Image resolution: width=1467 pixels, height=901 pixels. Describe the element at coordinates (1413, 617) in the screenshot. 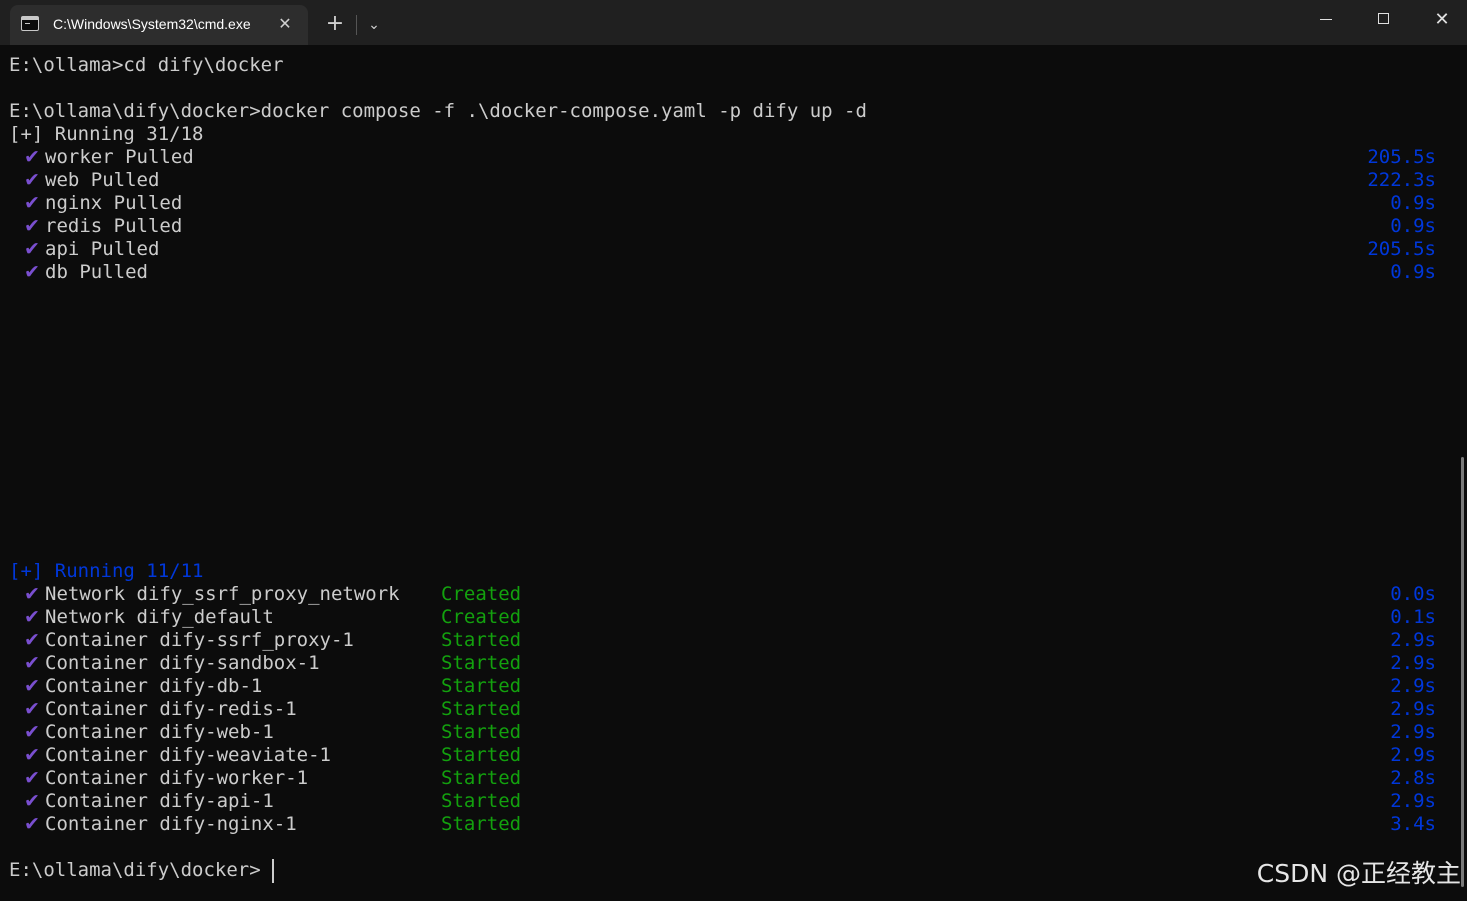

I see `resource-row-time: 0.1s` at that location.